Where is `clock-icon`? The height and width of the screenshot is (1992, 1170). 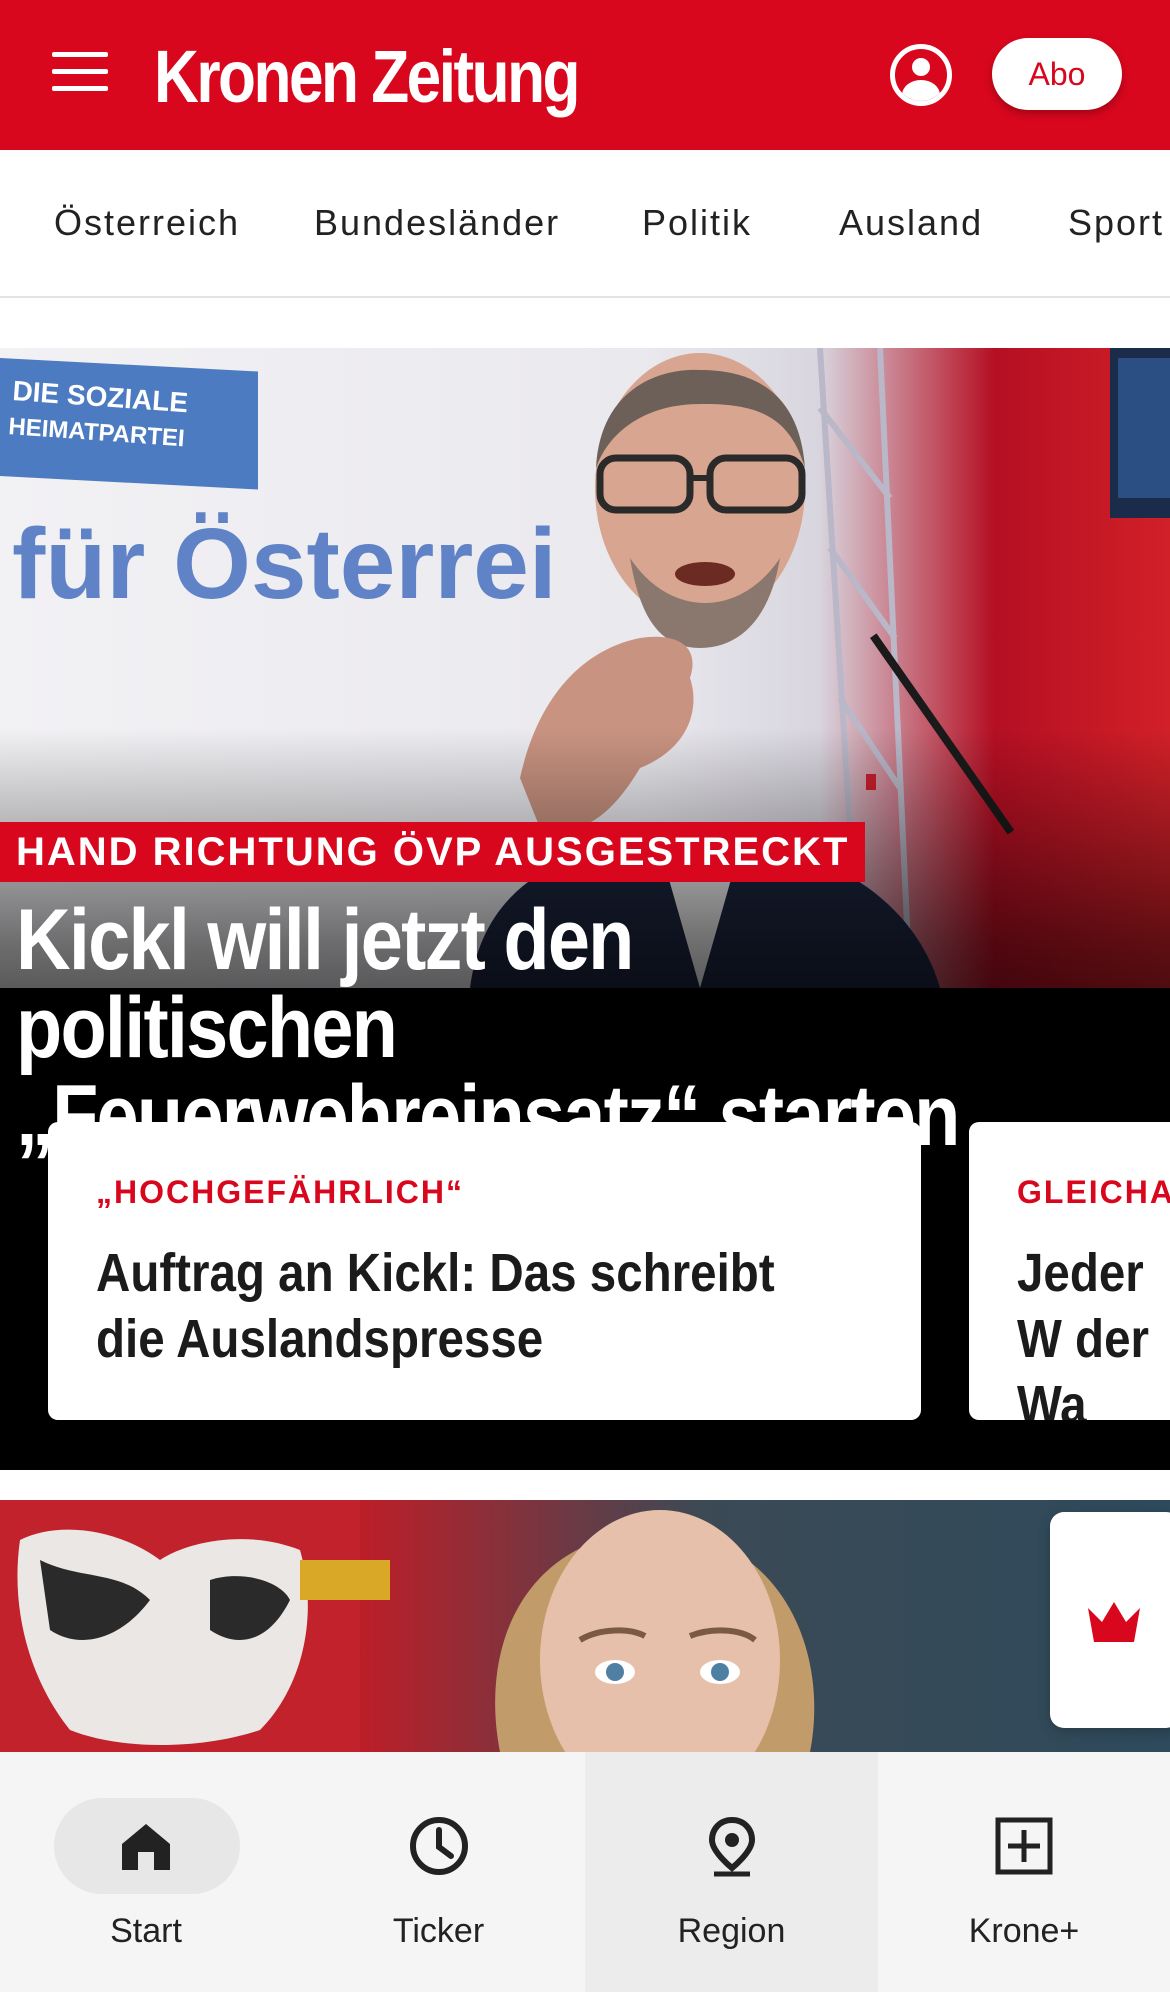 clock-icon is located at coordinates (438, 1846).